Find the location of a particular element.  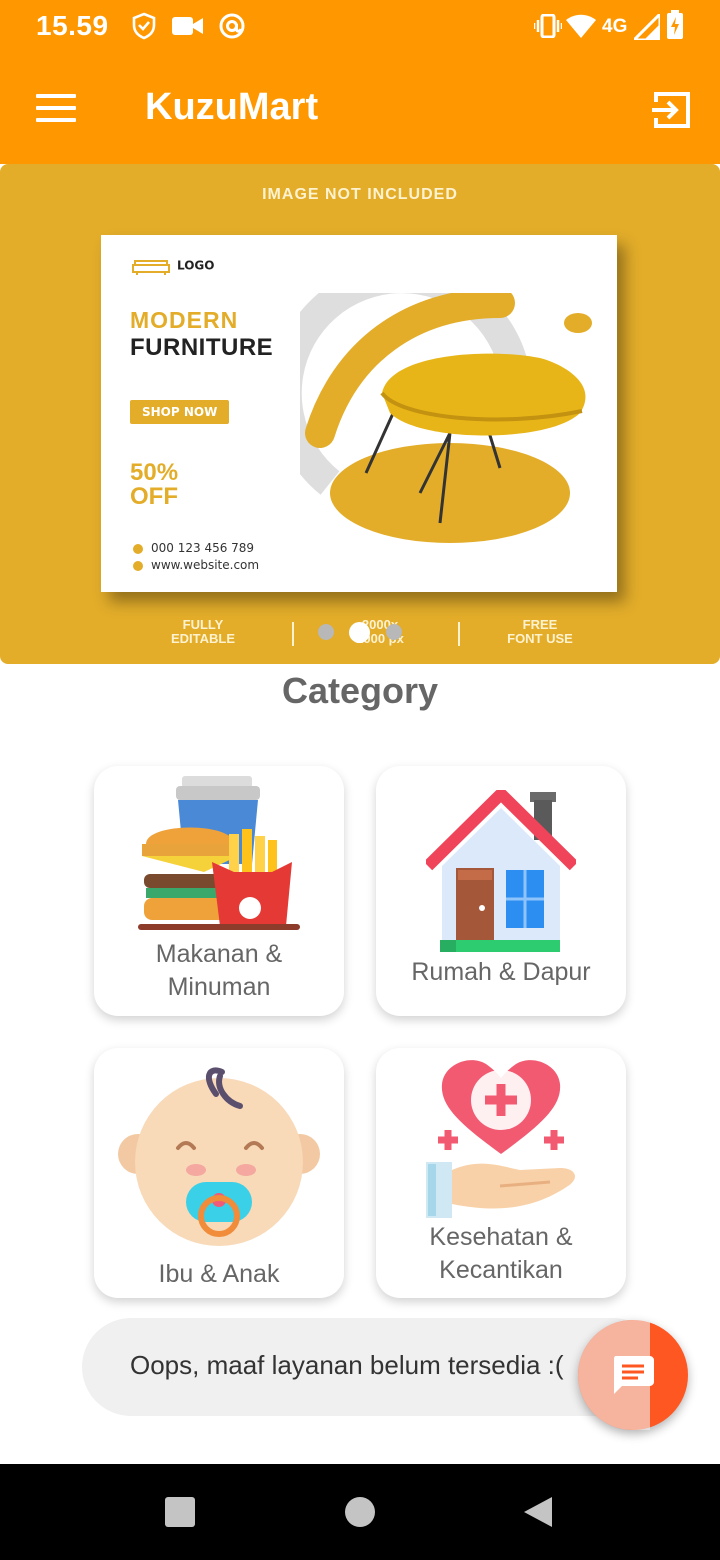

shop-now-button: SHOP NOW is located at coordinates (180, 412).